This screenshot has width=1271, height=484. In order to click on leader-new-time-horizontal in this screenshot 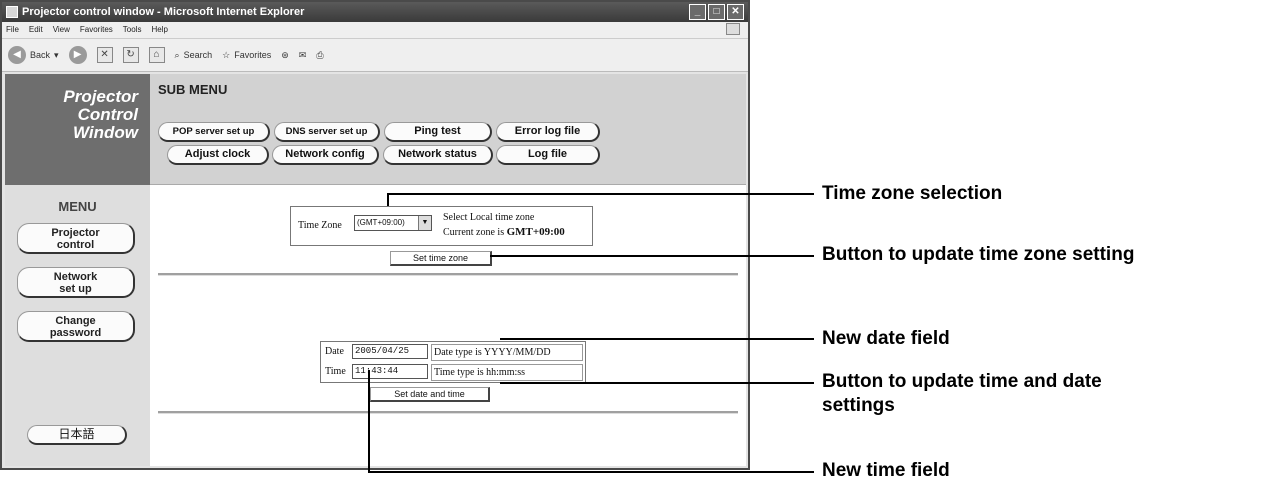, I will do `click(591, 472)`.